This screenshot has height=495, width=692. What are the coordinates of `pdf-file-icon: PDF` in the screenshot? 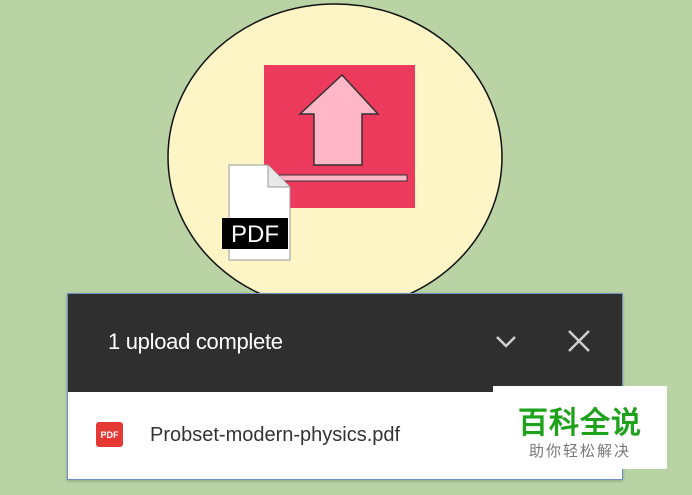 It's located at (109, 434).